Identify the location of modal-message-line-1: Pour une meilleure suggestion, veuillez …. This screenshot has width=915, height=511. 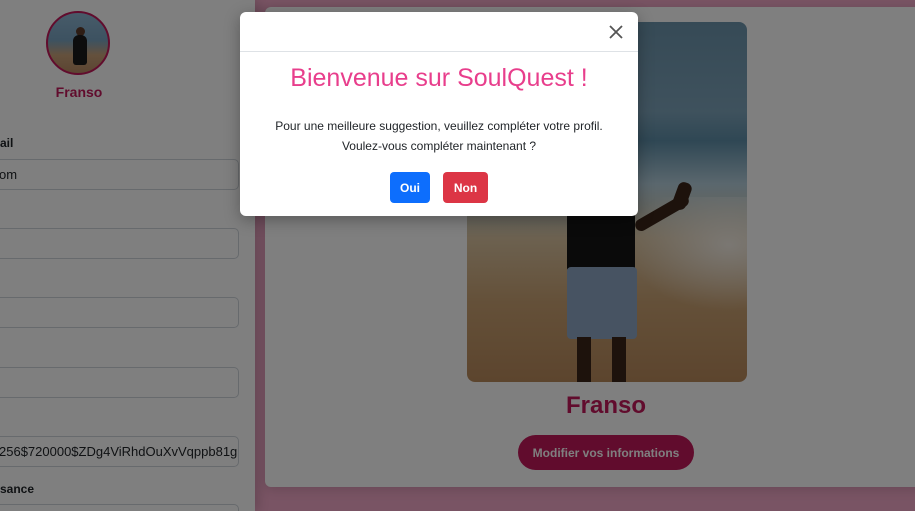
(439, 126).